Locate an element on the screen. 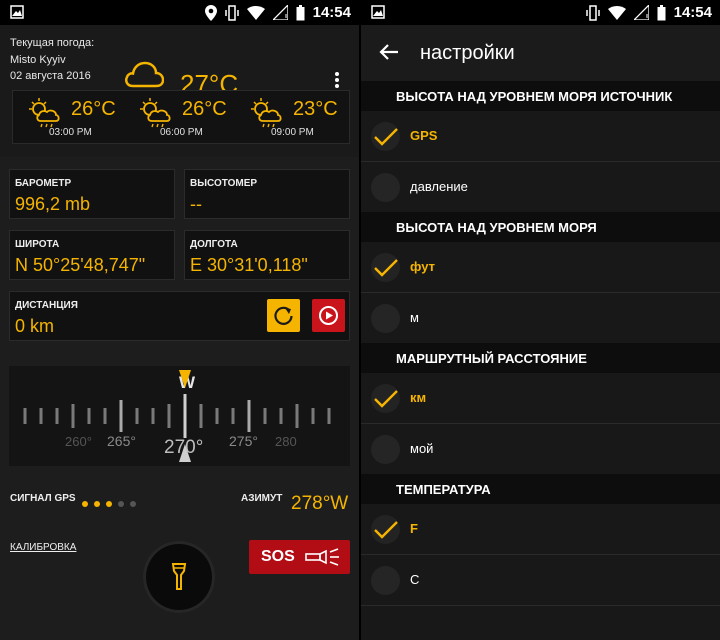  latitude-value: N 50°25'48,747" is located at coordinates (80, 265).